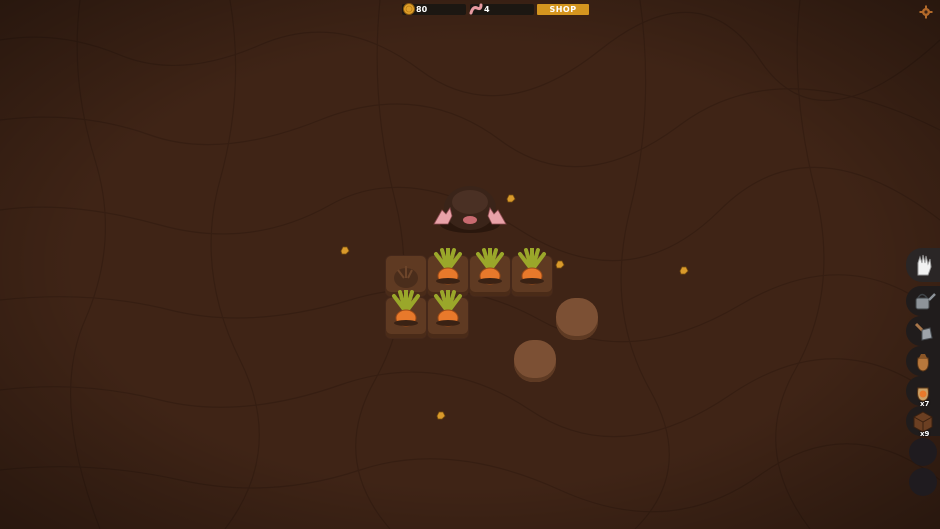 The image size is (940, 529). I want to click on tool-slot-dirt-block: x9, so click(923, 422).